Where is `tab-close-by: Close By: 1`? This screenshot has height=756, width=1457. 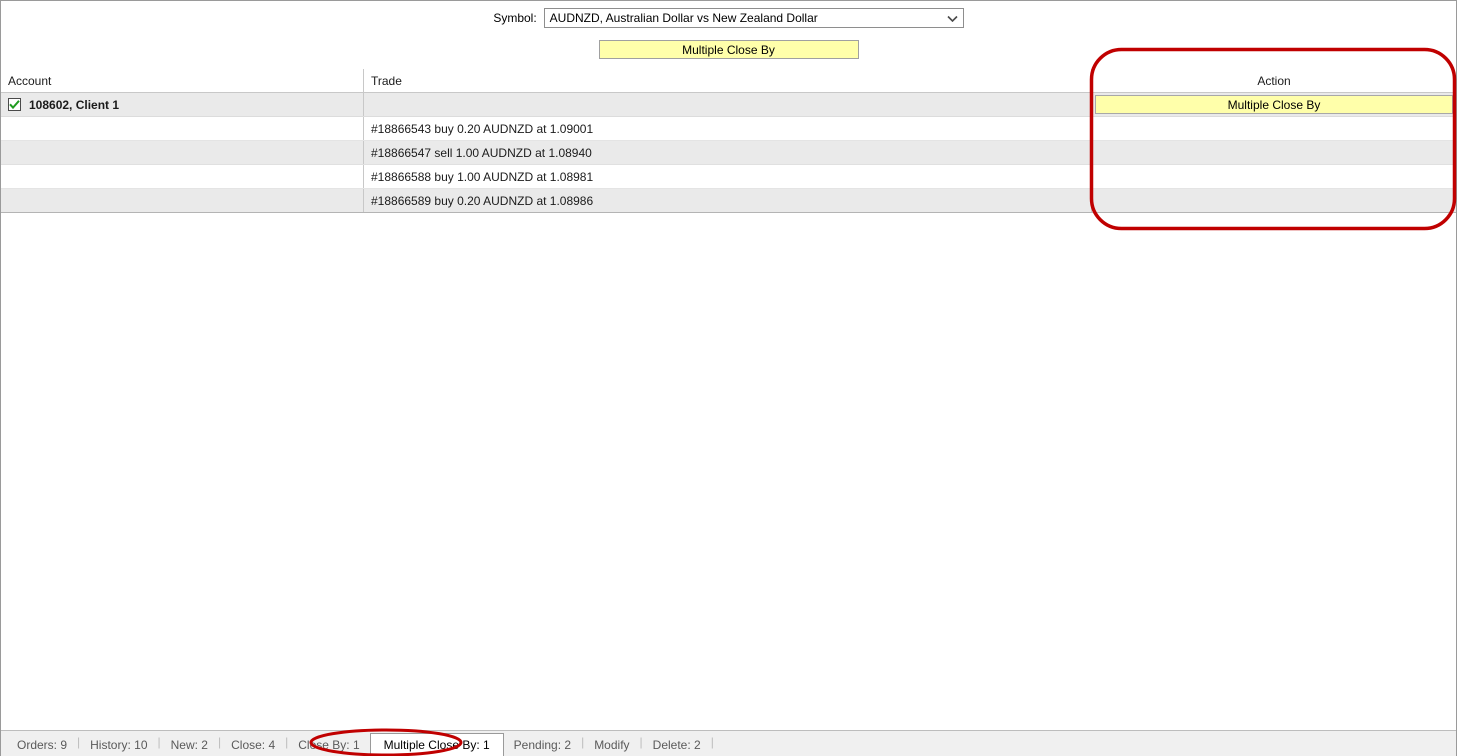 tab-close-by: Close By: 1 is located at coordinates (328, 745).